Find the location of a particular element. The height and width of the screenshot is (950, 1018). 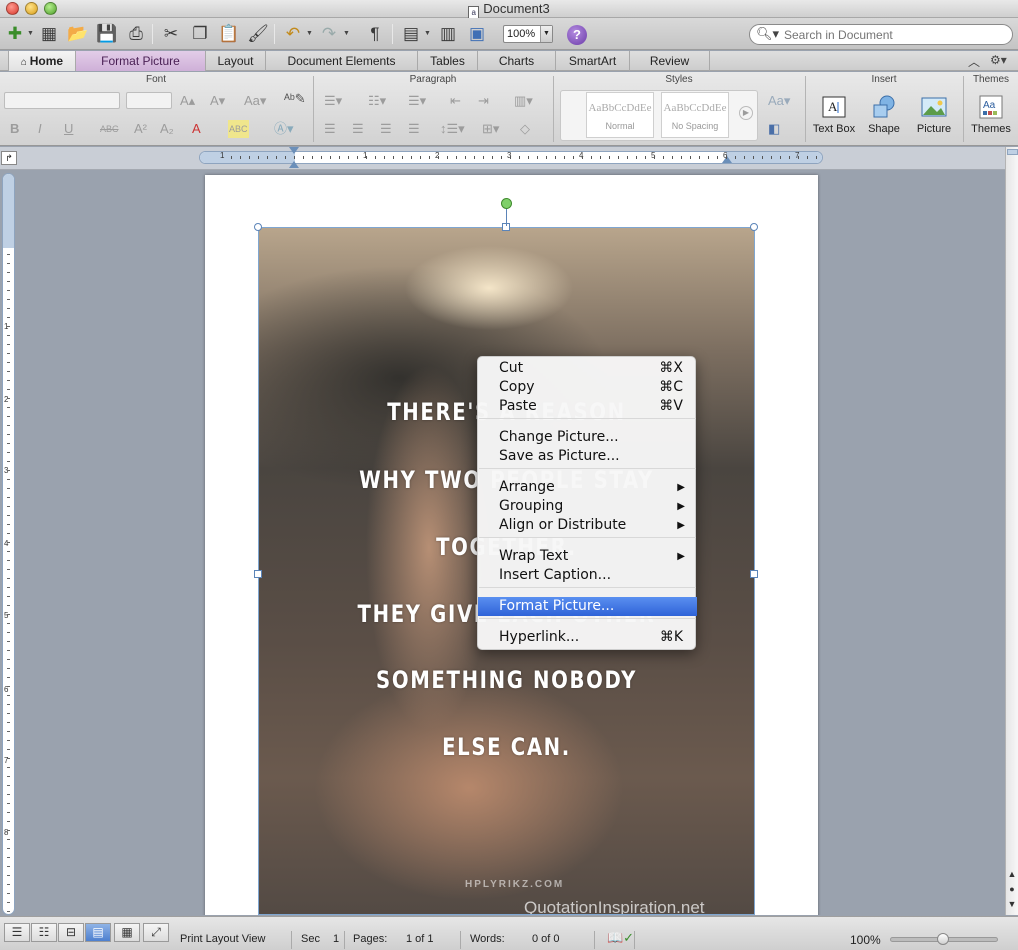

open-icon: 📂 is located at coordinates (78, 34).